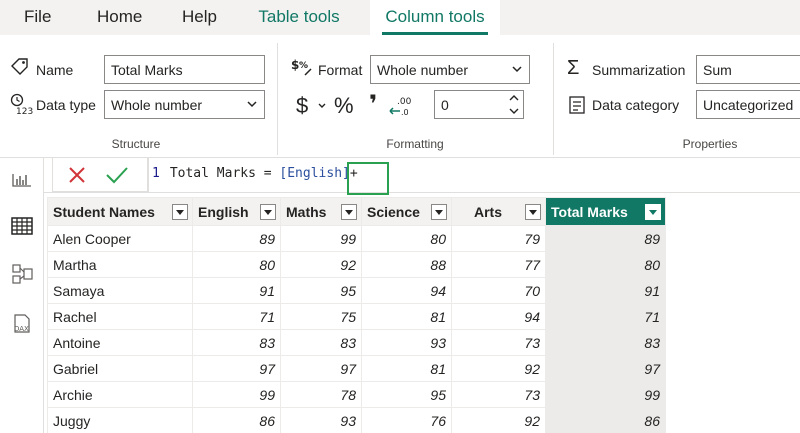  I want to click on dax-query-view-icon: DAX, so click(22, 324).